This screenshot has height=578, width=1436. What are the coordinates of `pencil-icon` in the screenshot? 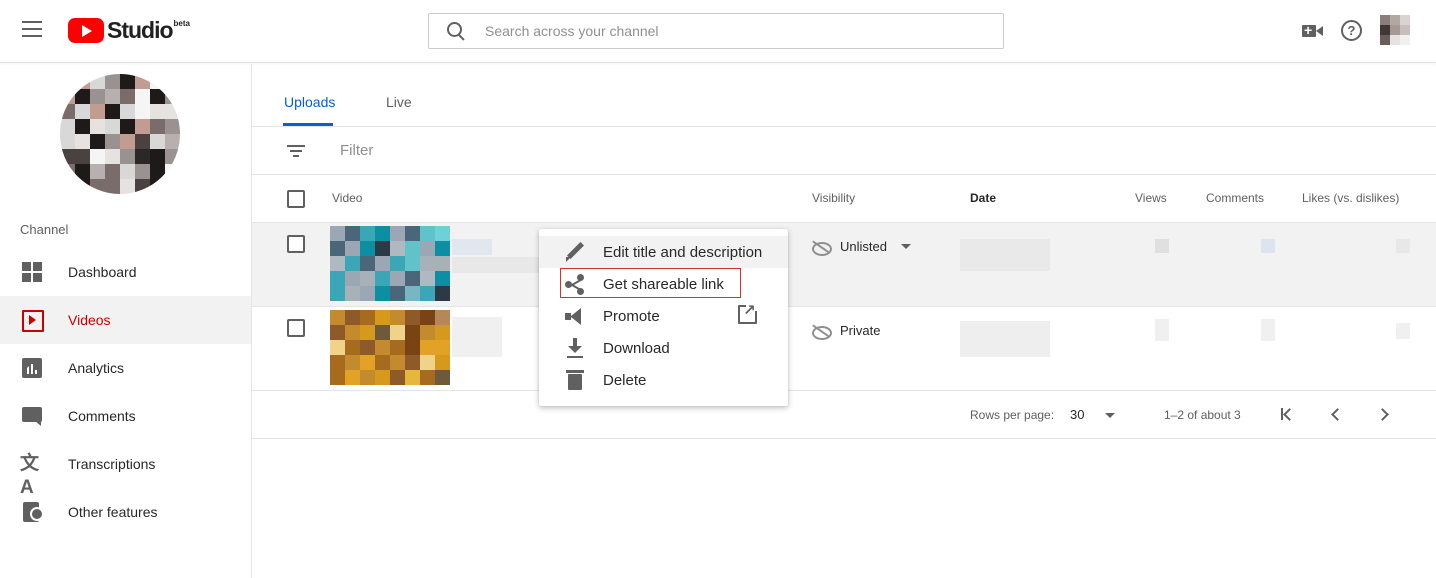 It's located at (575, 252).